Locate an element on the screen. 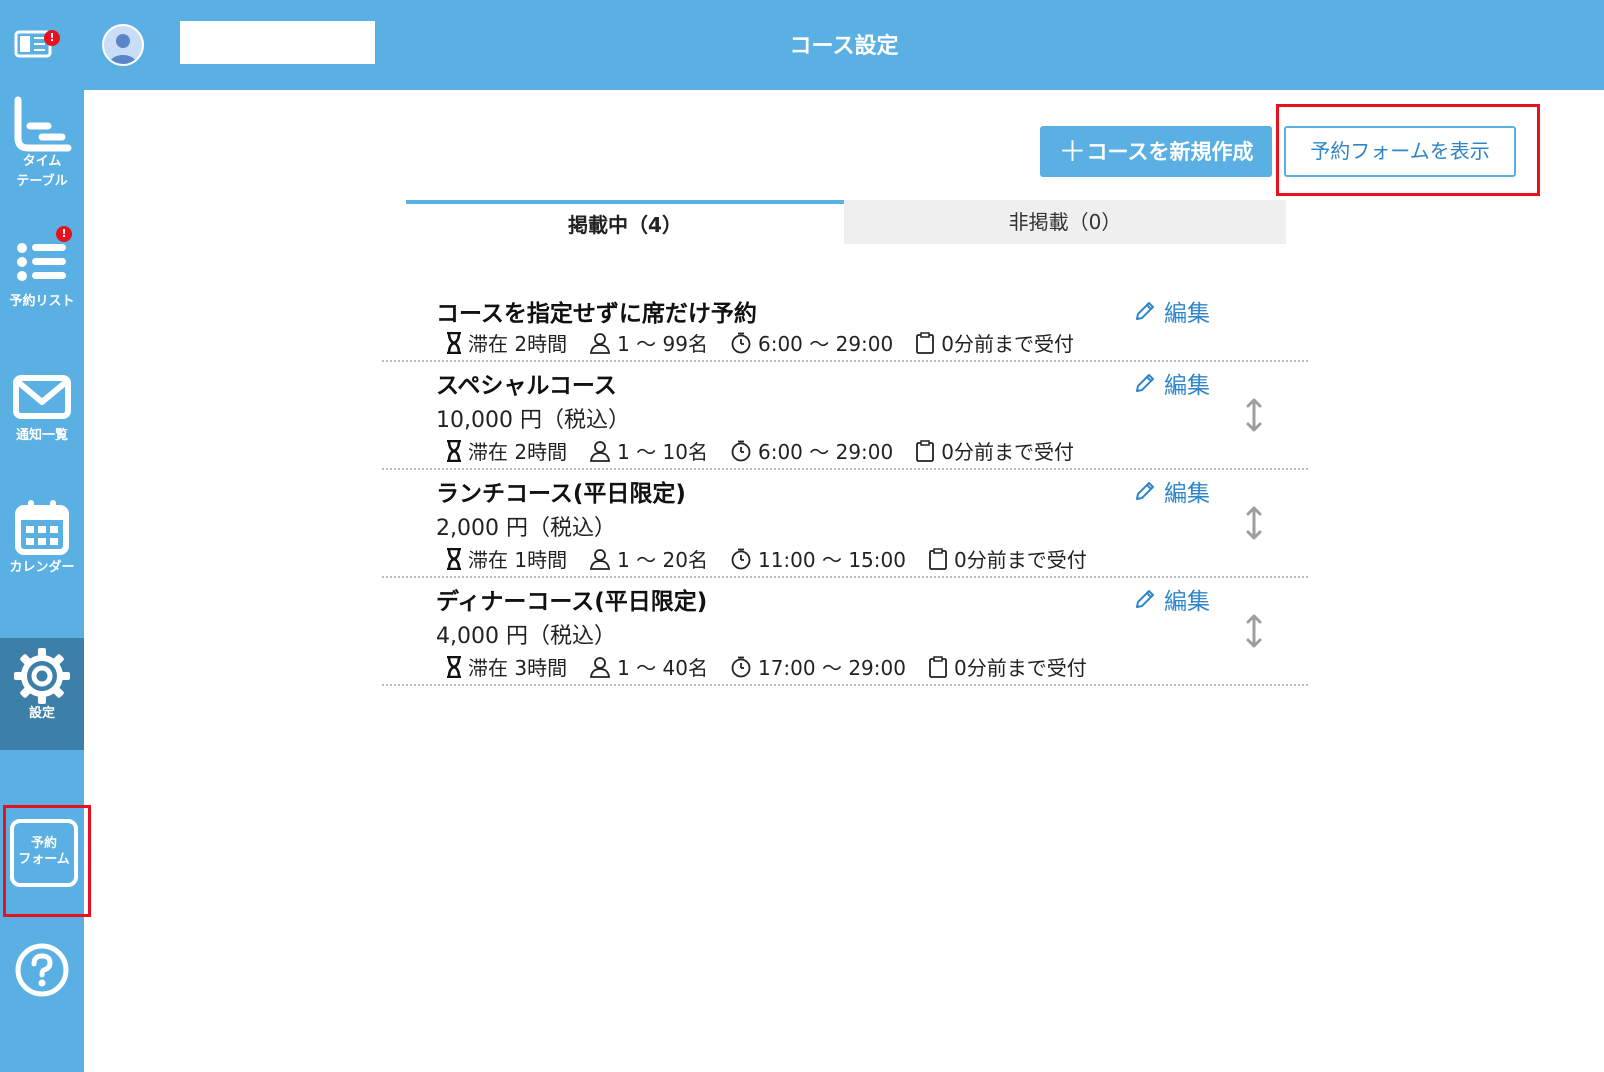 Image resolution: width=1604 pixels, height=1072 pixels. plus-icon: ＋ is located at coordinates (1072, 151).